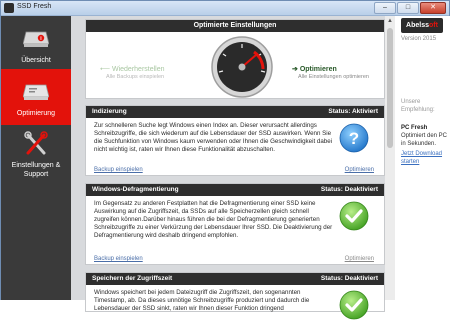  What do you see at coordinates (135, 189) in the screenshot?
I see `card-title: Windows-Defragmentierung` at bounding box center [135, 189].